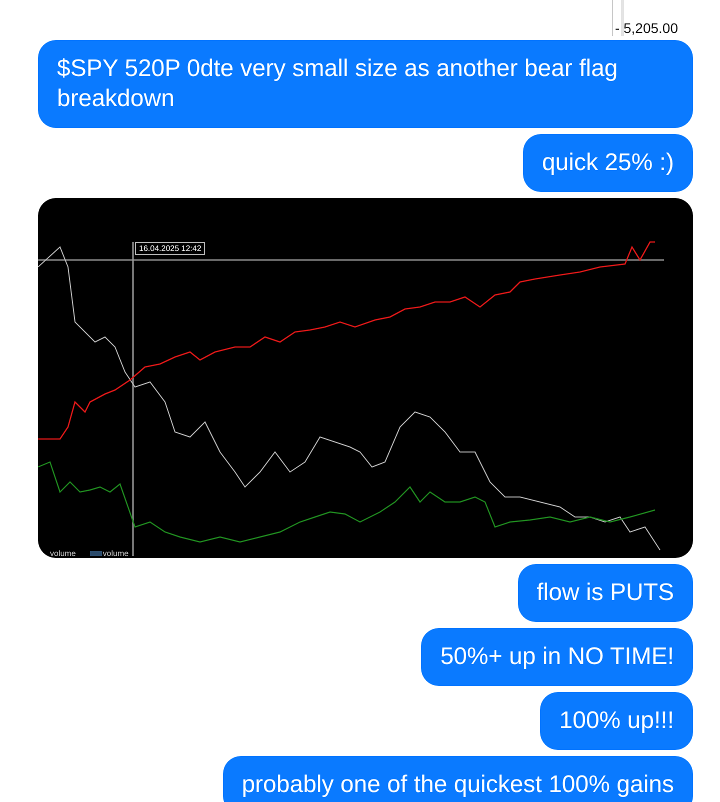  I want to click on date-tooltip: 16.04.2025 12:42, so click(170, 248).